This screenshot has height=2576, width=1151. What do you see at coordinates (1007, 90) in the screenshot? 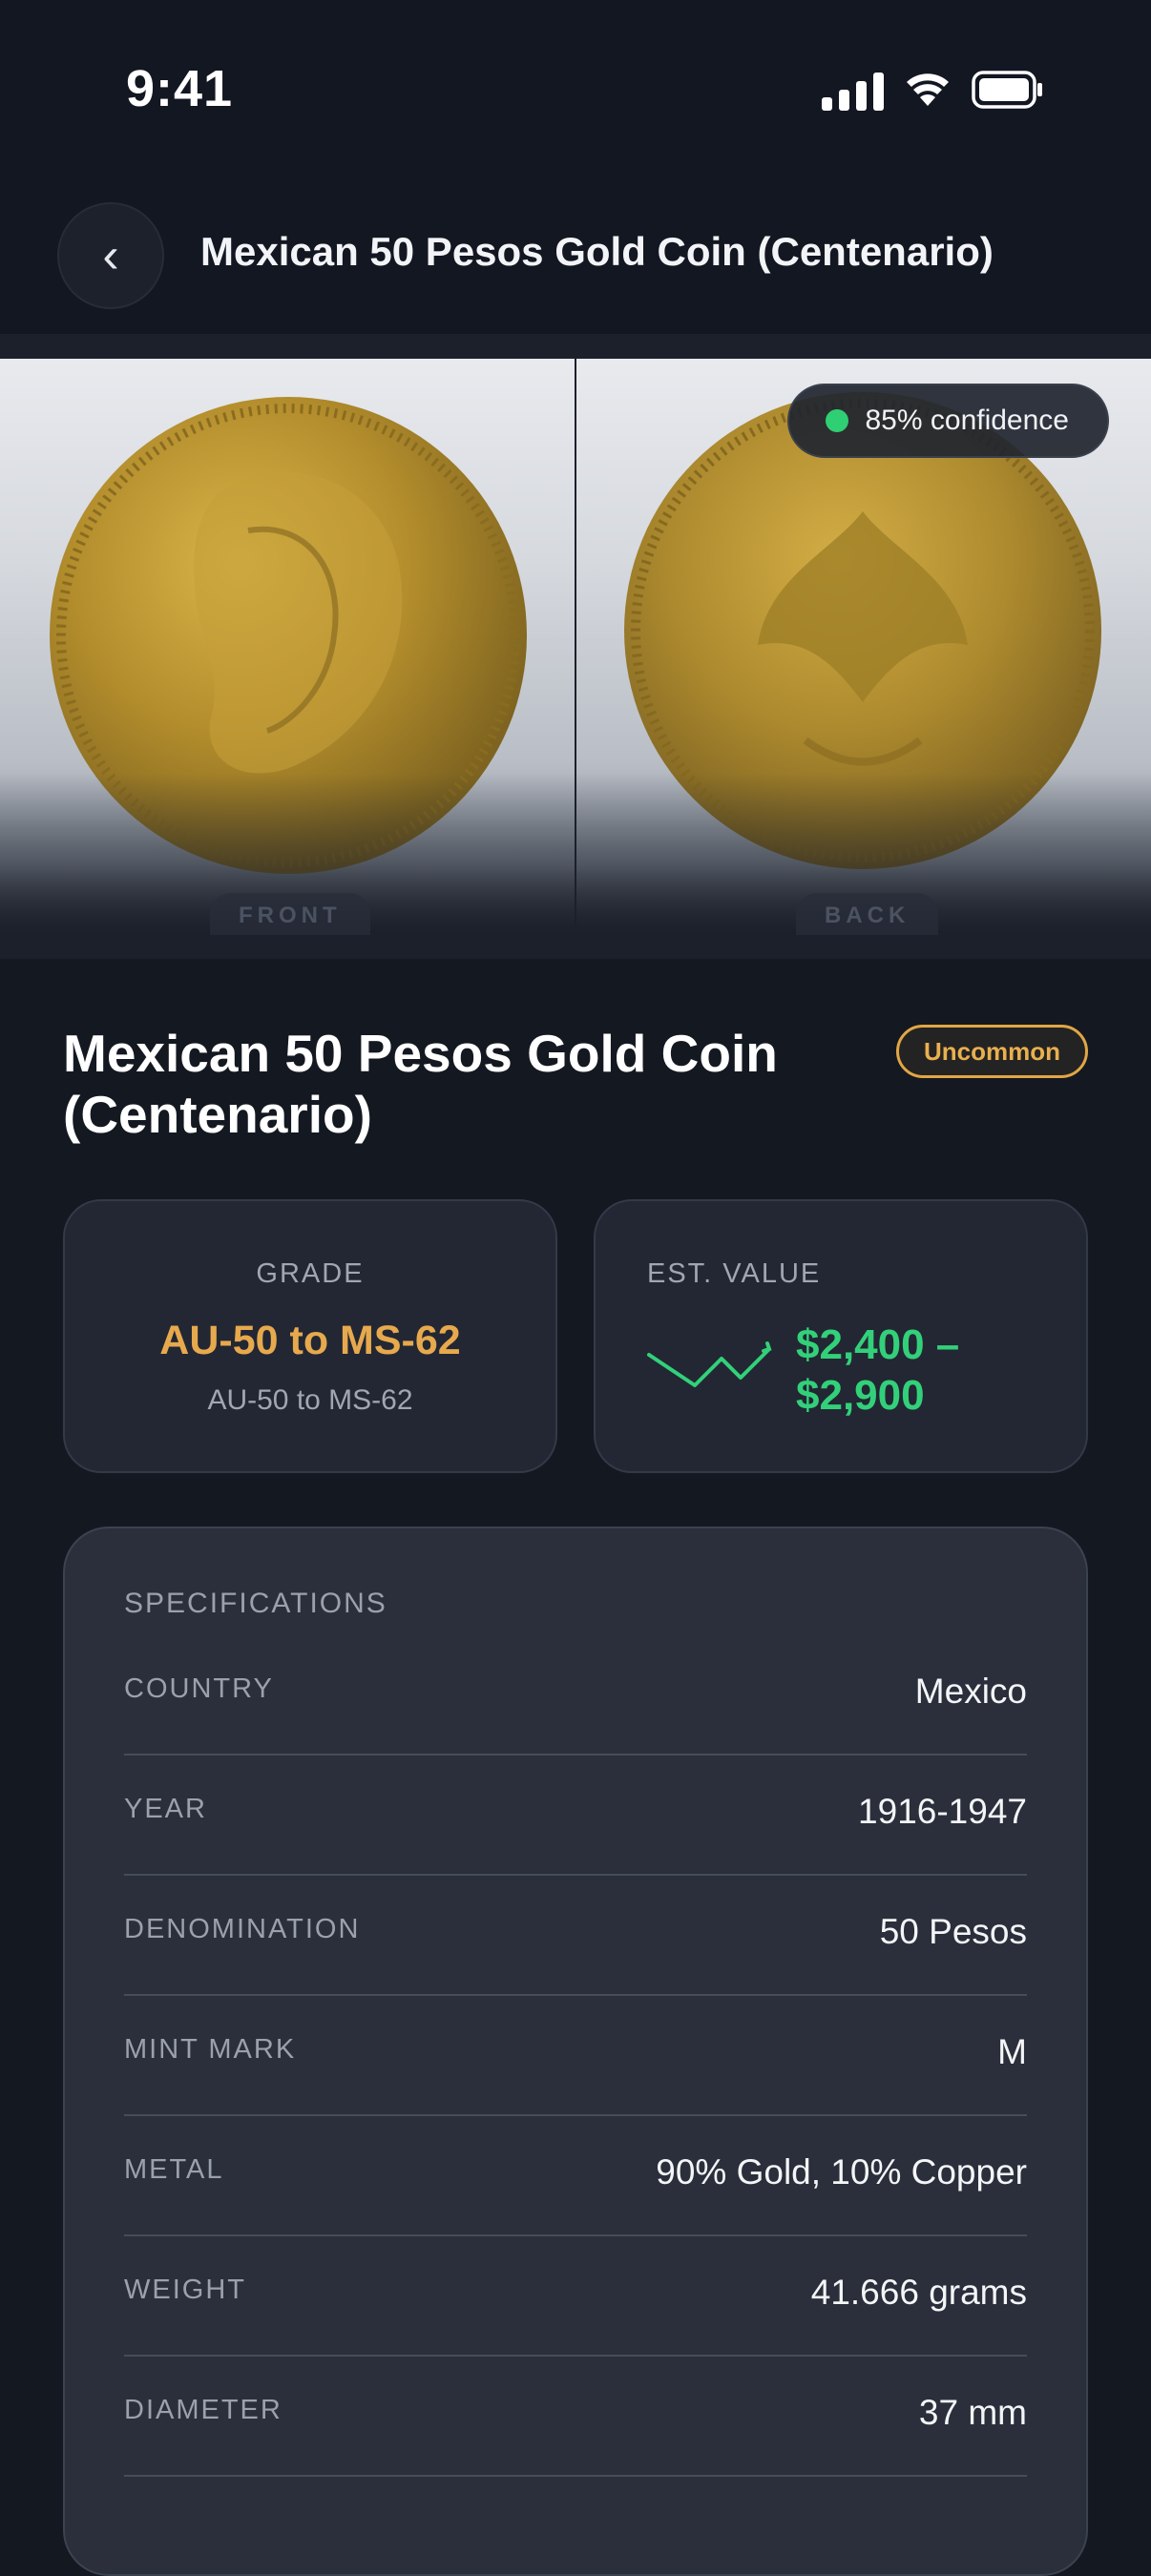
I see `battery-icon` at bounding box center [1007, 90].